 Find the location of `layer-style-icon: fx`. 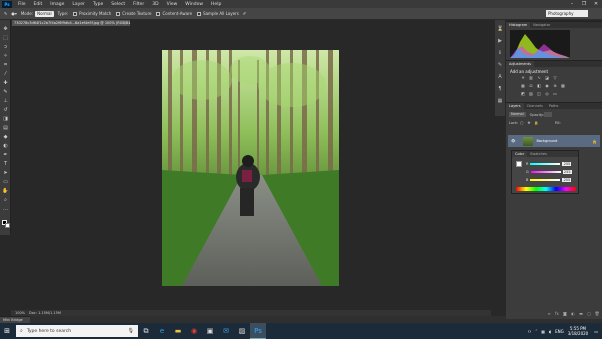

layer-style-icon: fx is located at coordinates (557, 313).